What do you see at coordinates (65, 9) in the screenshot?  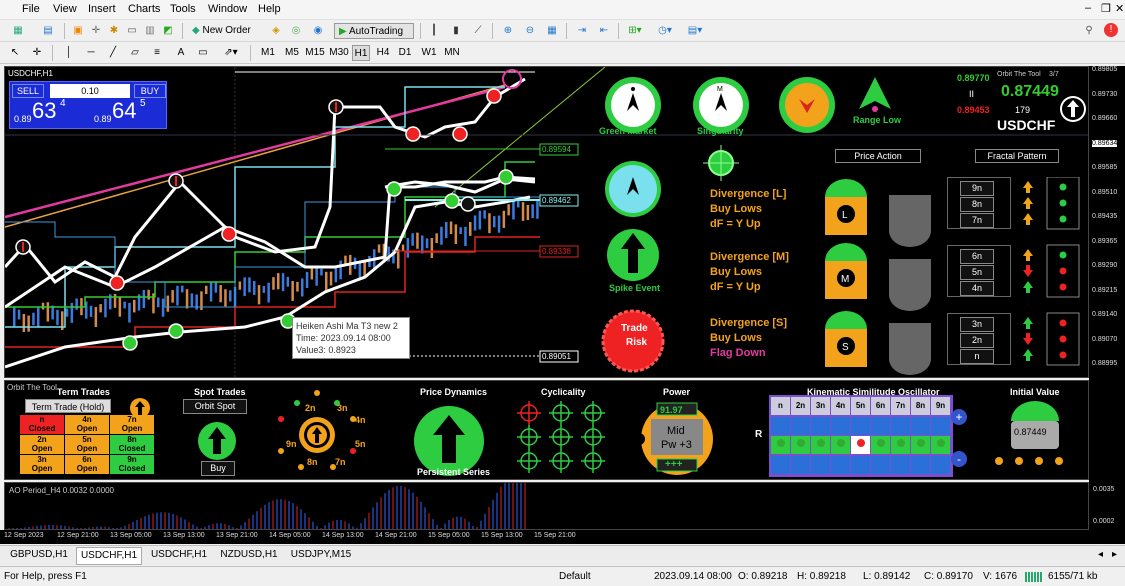 I see `menu-view: View` at bounding box center [65, 9].